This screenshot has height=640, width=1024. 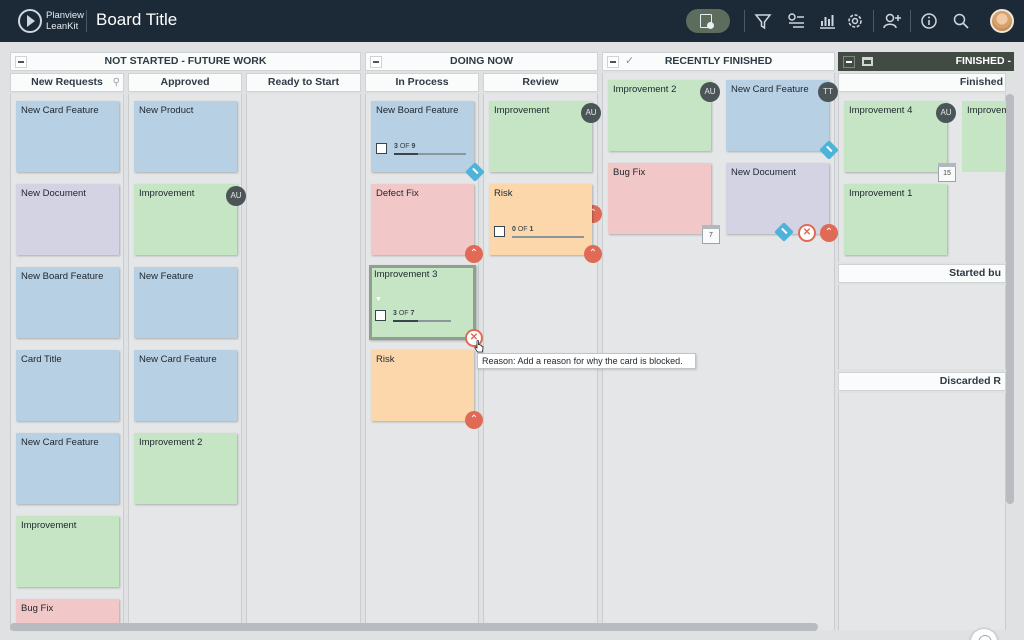 I want to click on column-title: Ready to Start, so click(x=303, y=82).